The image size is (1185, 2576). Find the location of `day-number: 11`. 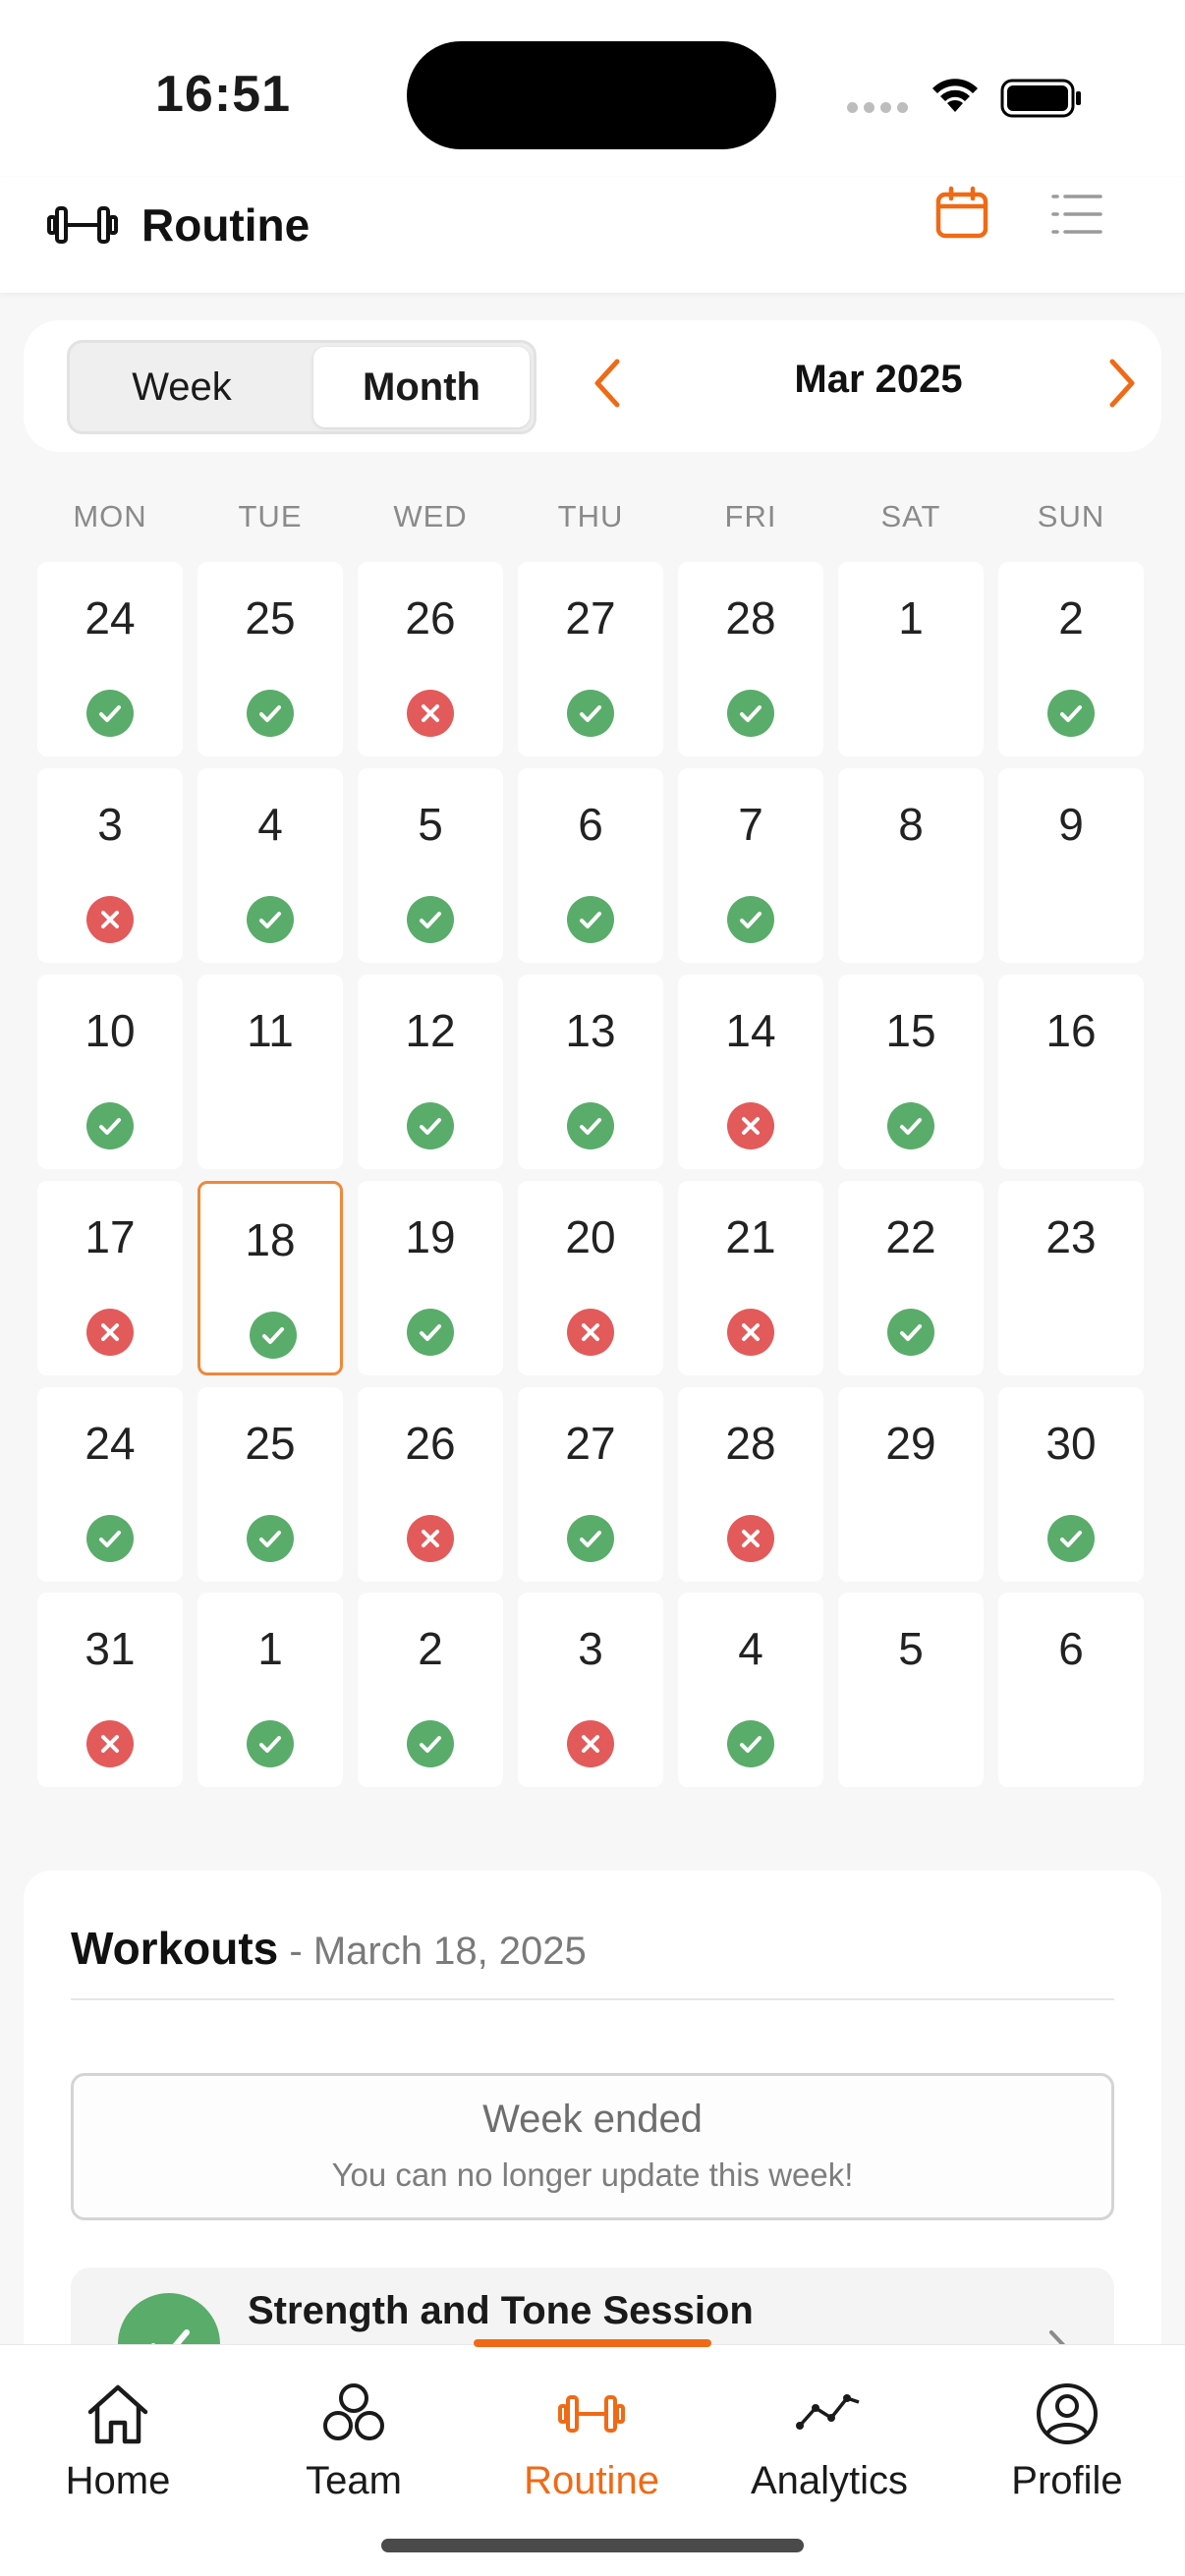

day-number: 11 is located at coordinates (271, 1030).